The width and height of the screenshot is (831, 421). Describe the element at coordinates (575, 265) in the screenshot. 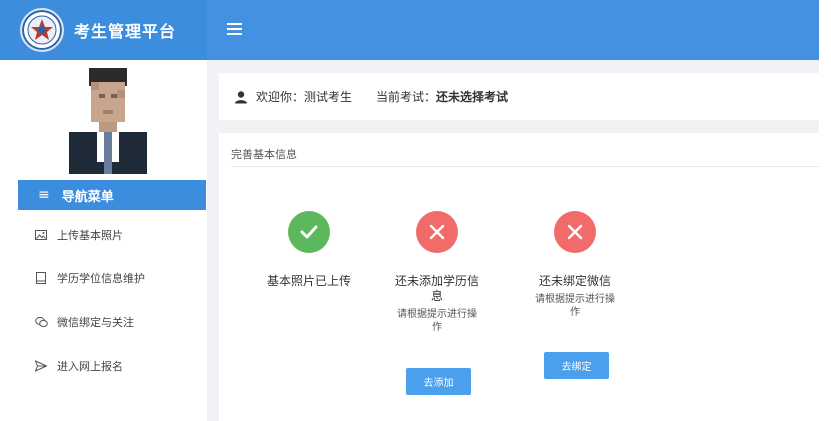

I see `step-wechat-status: 还未绑定微信 请根据提示进行操 作` at that location.